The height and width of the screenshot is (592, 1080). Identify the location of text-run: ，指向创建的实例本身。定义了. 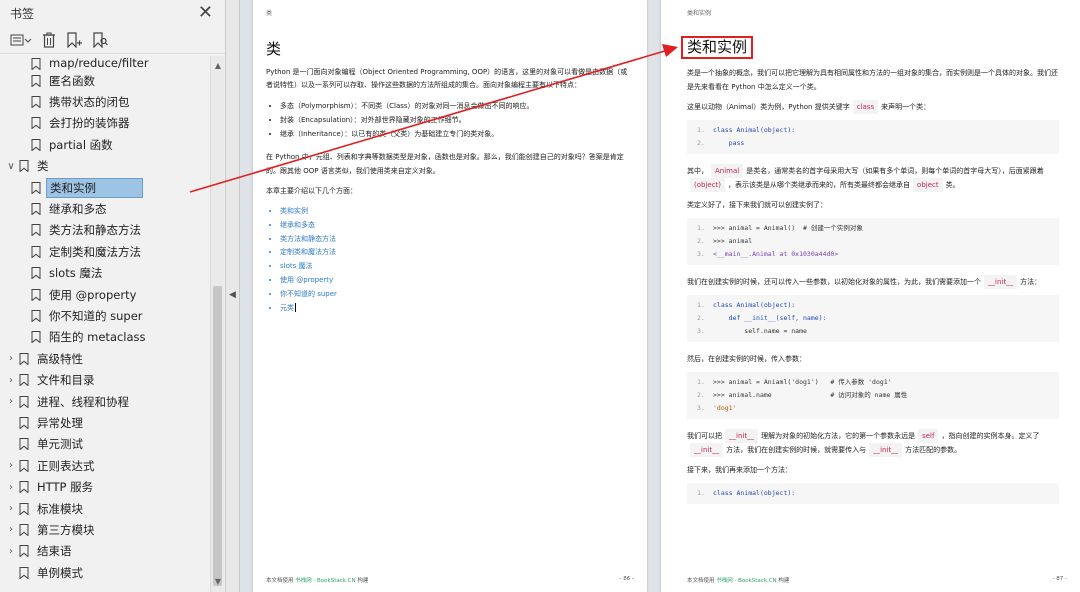
(990, 436).